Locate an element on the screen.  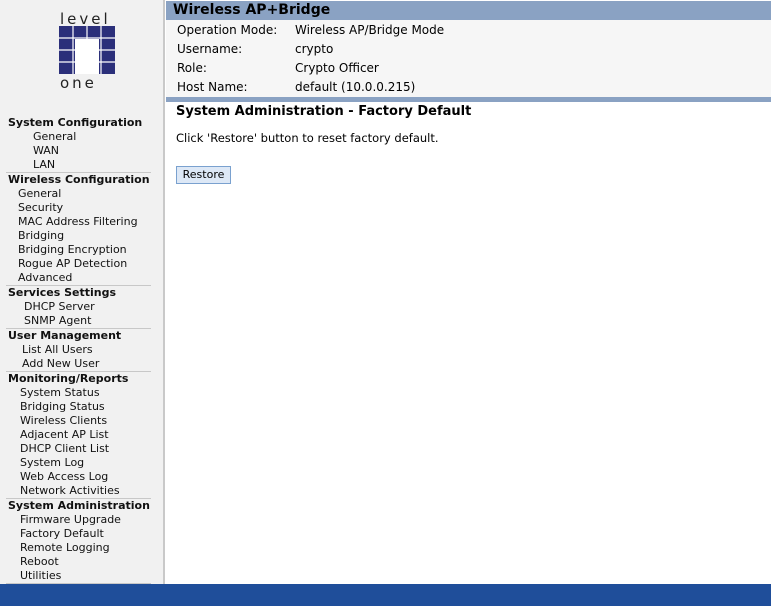
nav-item-wan: WAN is located at coordinates (82, 151).